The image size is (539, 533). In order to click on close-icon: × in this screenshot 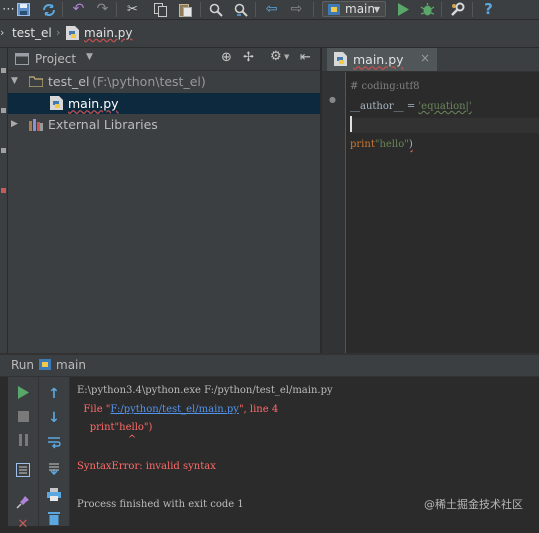, I will do `click(425, 58)`.